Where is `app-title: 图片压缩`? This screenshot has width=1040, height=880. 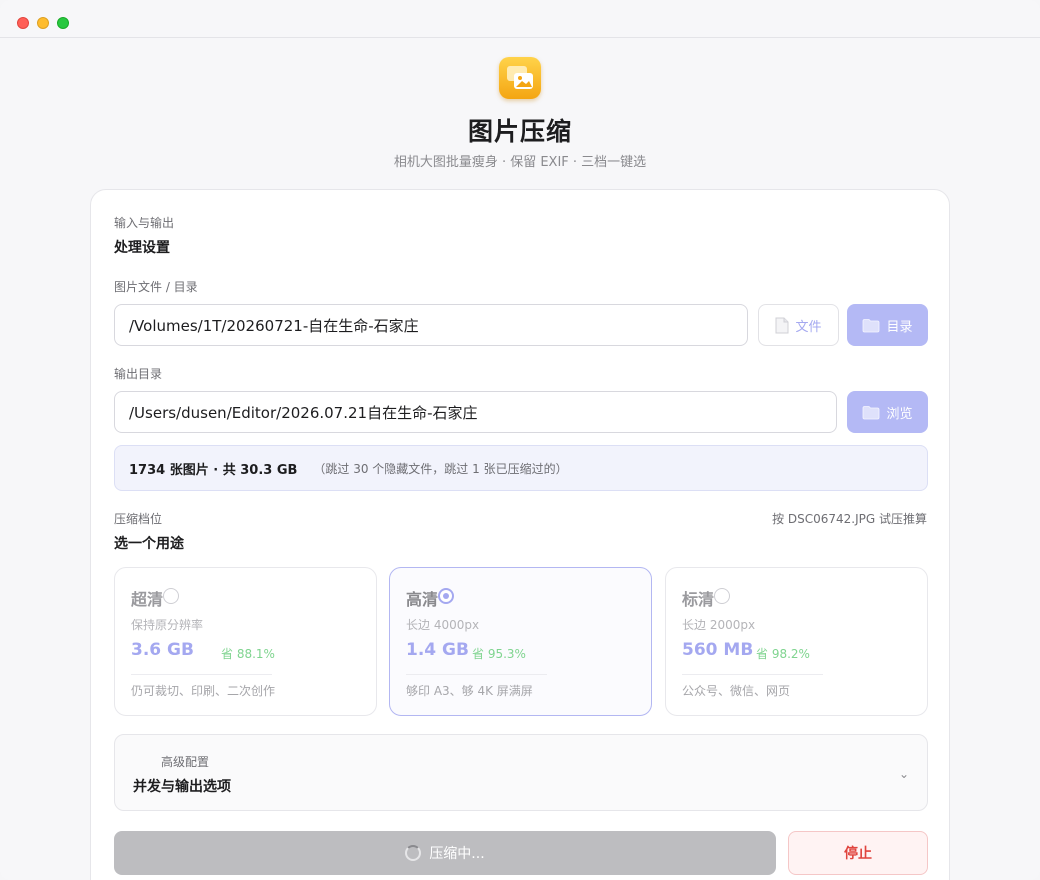 app-title: 图片压缩 is located at coordinates (519, 131).